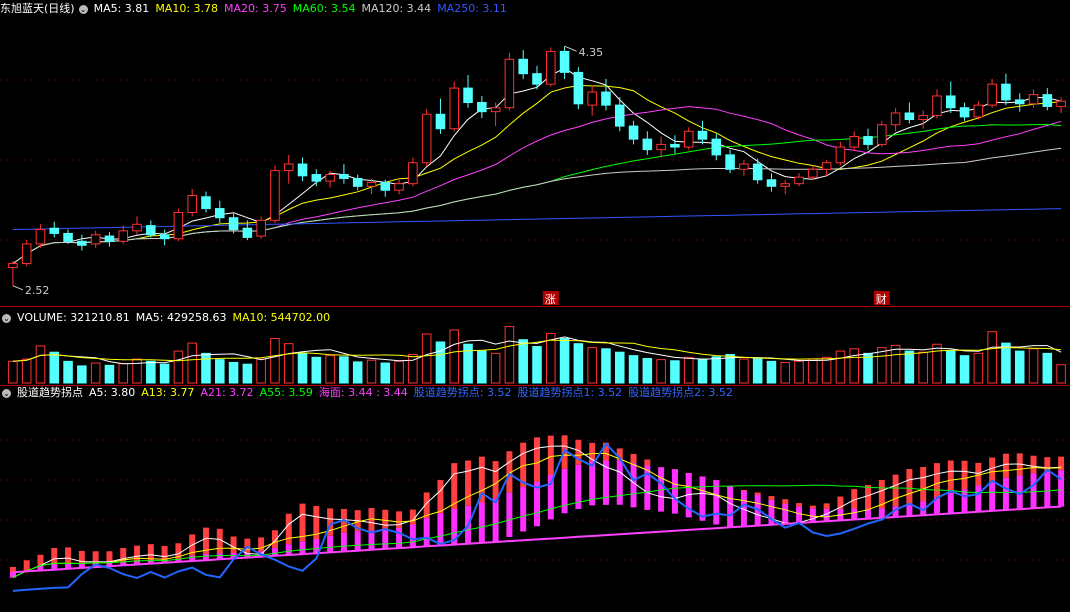 This screenshot has height=612, width=1070. What do you see at coordinates (462, 392) in the screenshot?
I see `legend-item: 股道趋势拐点: 3.52` at bounding box center [462, 392].